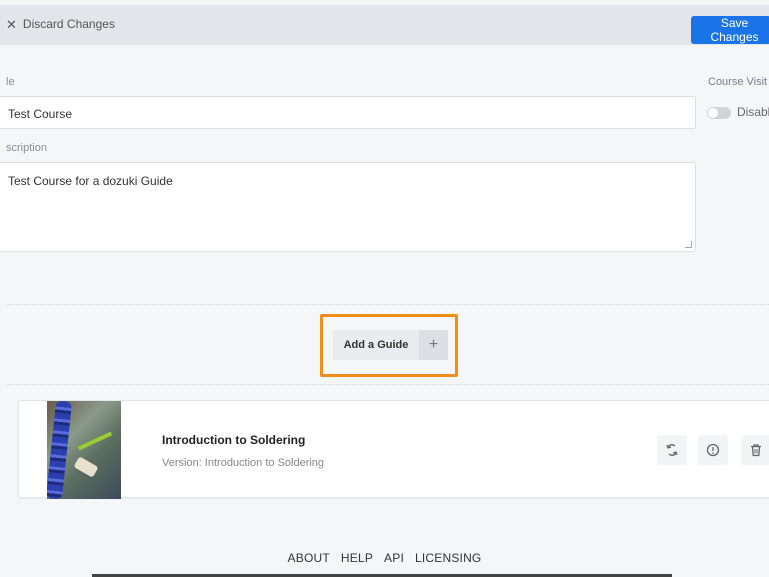 Image resolution: width=769 pixels, height=577 pixels. Describe the element at coordinates (10, 82) in the screenshot. I see `title-label: le` at that location.